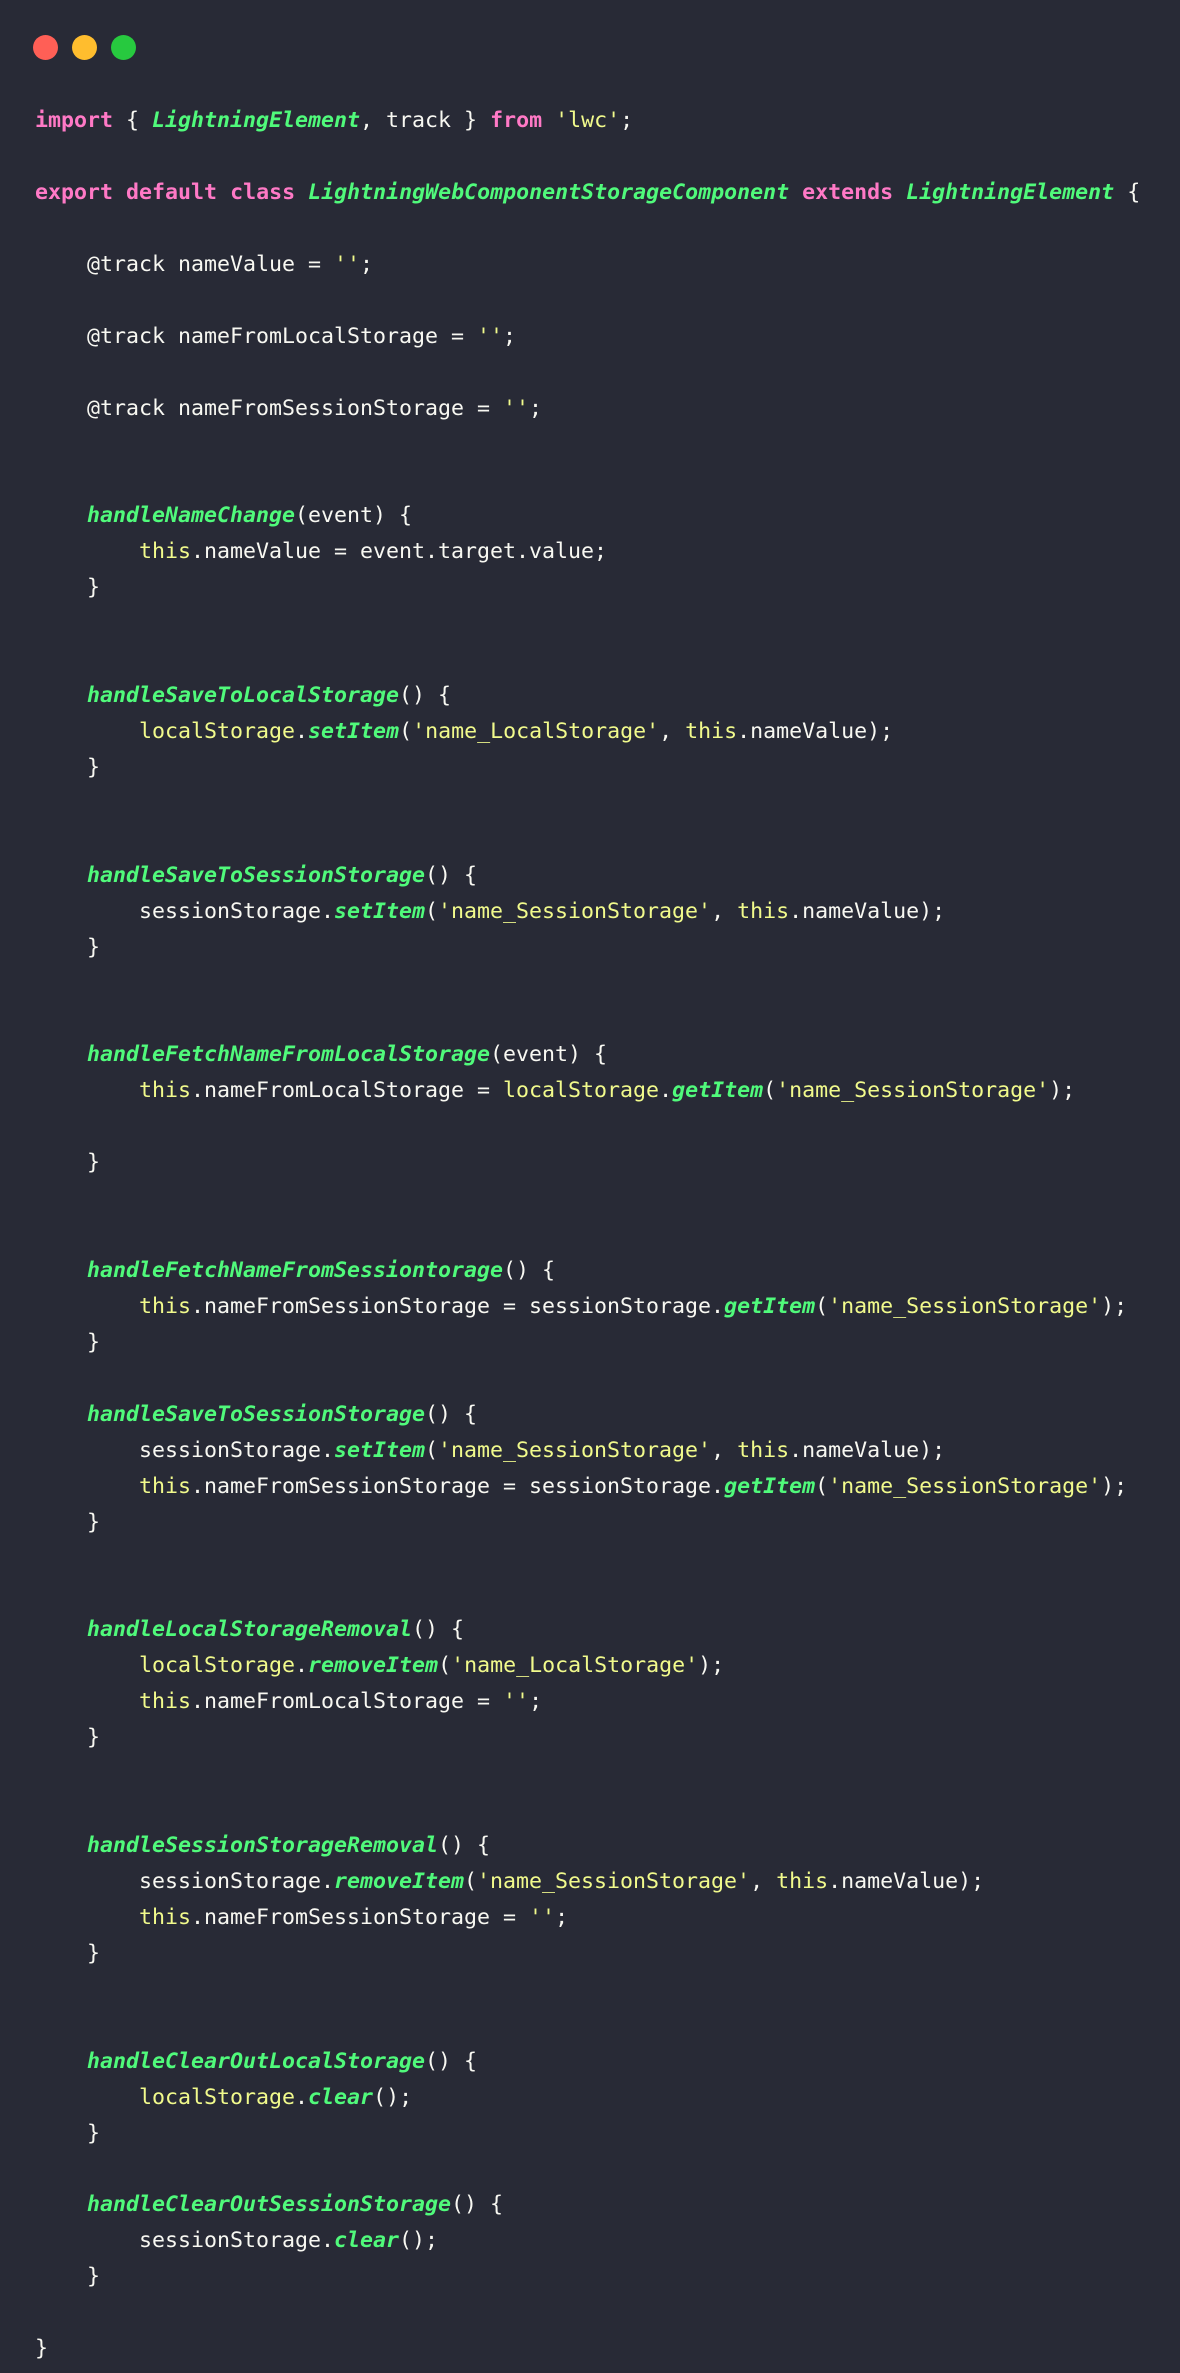 The width and height of the screenshot is (1180, 2373). Describe the element at coordinates (256, 875) in the screenshot. I see `code-token-fn: handleSaveToSessionStorage` at that location.